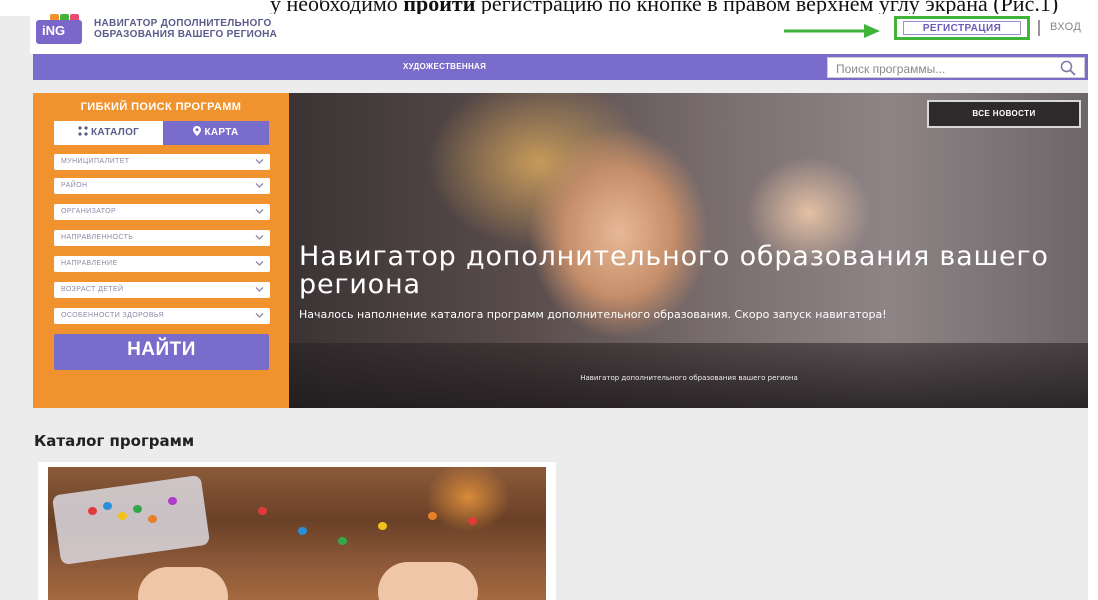 This screenshot has width=1098, height=600. Describe the element at coordinates (297, 533) in the screenshot. I see `program-card-image` at that location.